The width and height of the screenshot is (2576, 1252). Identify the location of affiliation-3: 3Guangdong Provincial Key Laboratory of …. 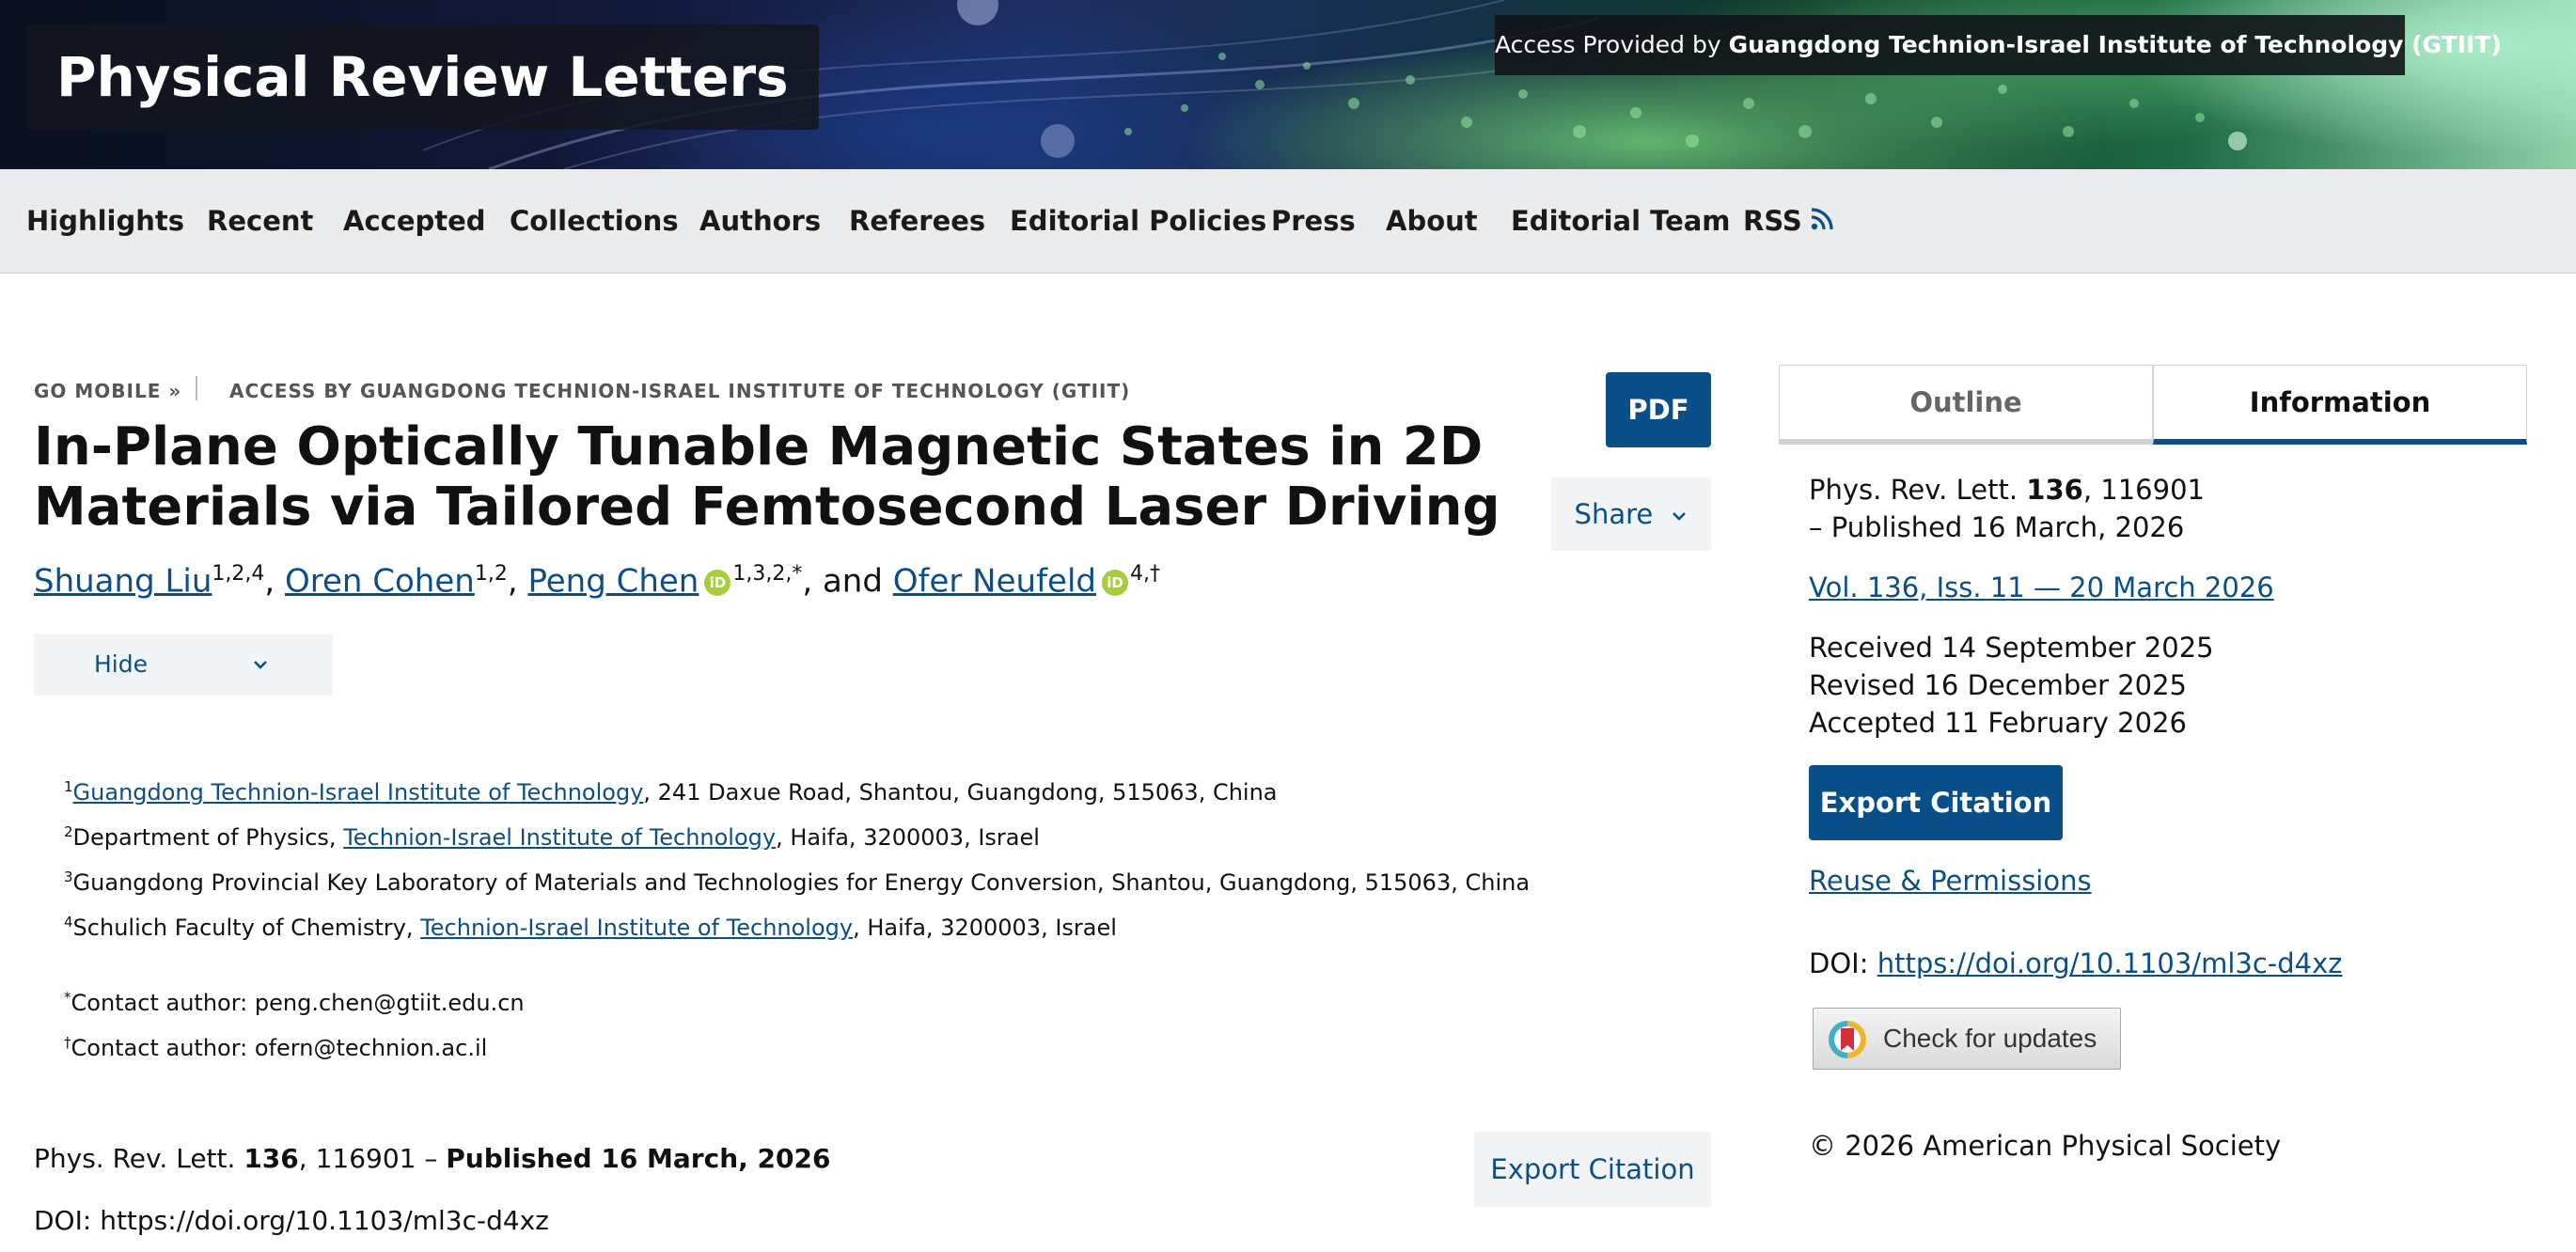
(797, 882).